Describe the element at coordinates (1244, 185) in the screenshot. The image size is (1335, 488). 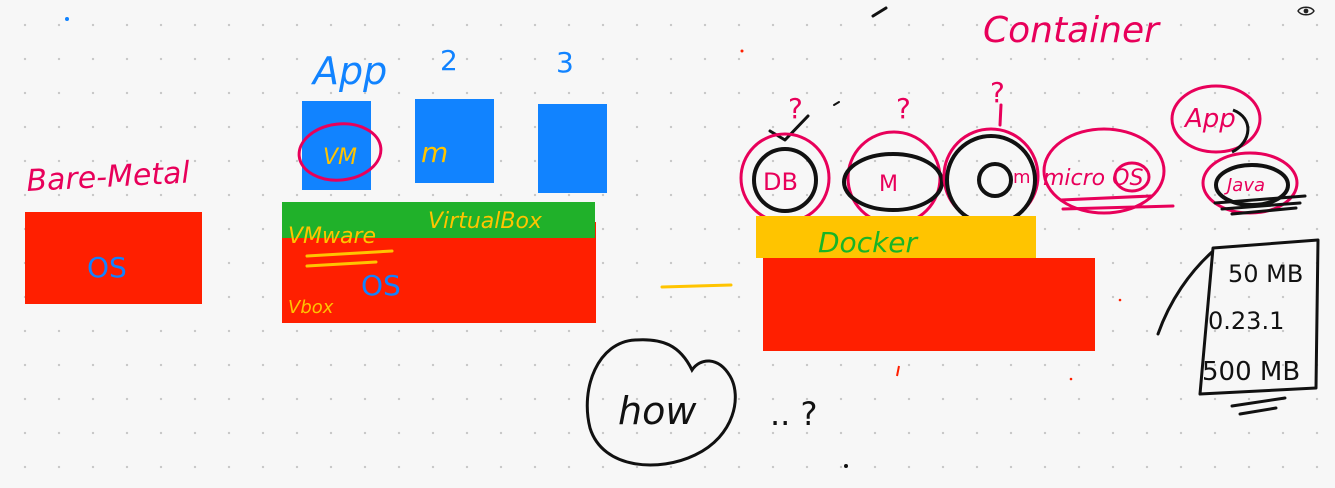
I see `container-java-label: Java` at that location.